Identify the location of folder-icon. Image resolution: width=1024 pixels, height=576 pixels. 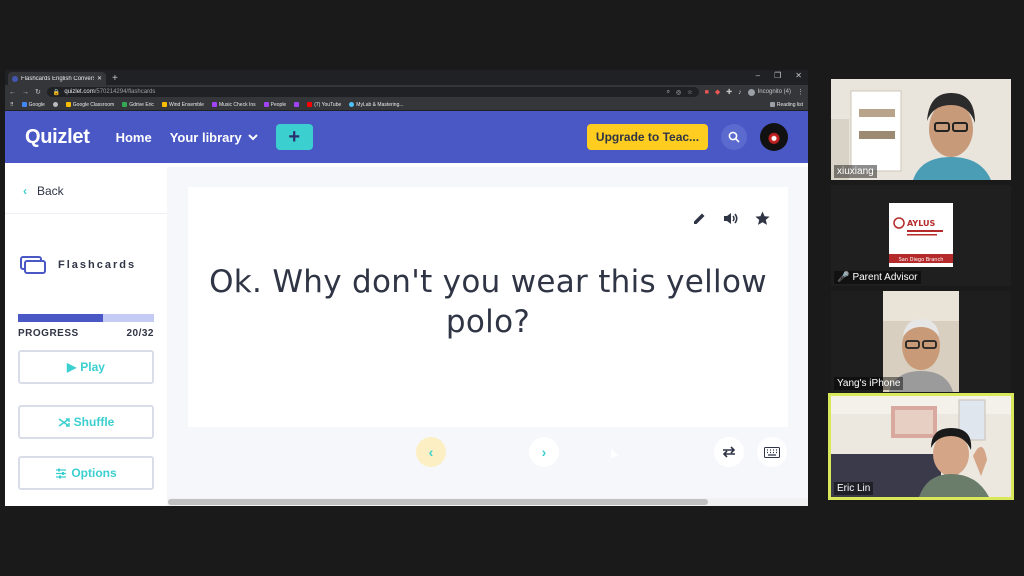
(164, 104).